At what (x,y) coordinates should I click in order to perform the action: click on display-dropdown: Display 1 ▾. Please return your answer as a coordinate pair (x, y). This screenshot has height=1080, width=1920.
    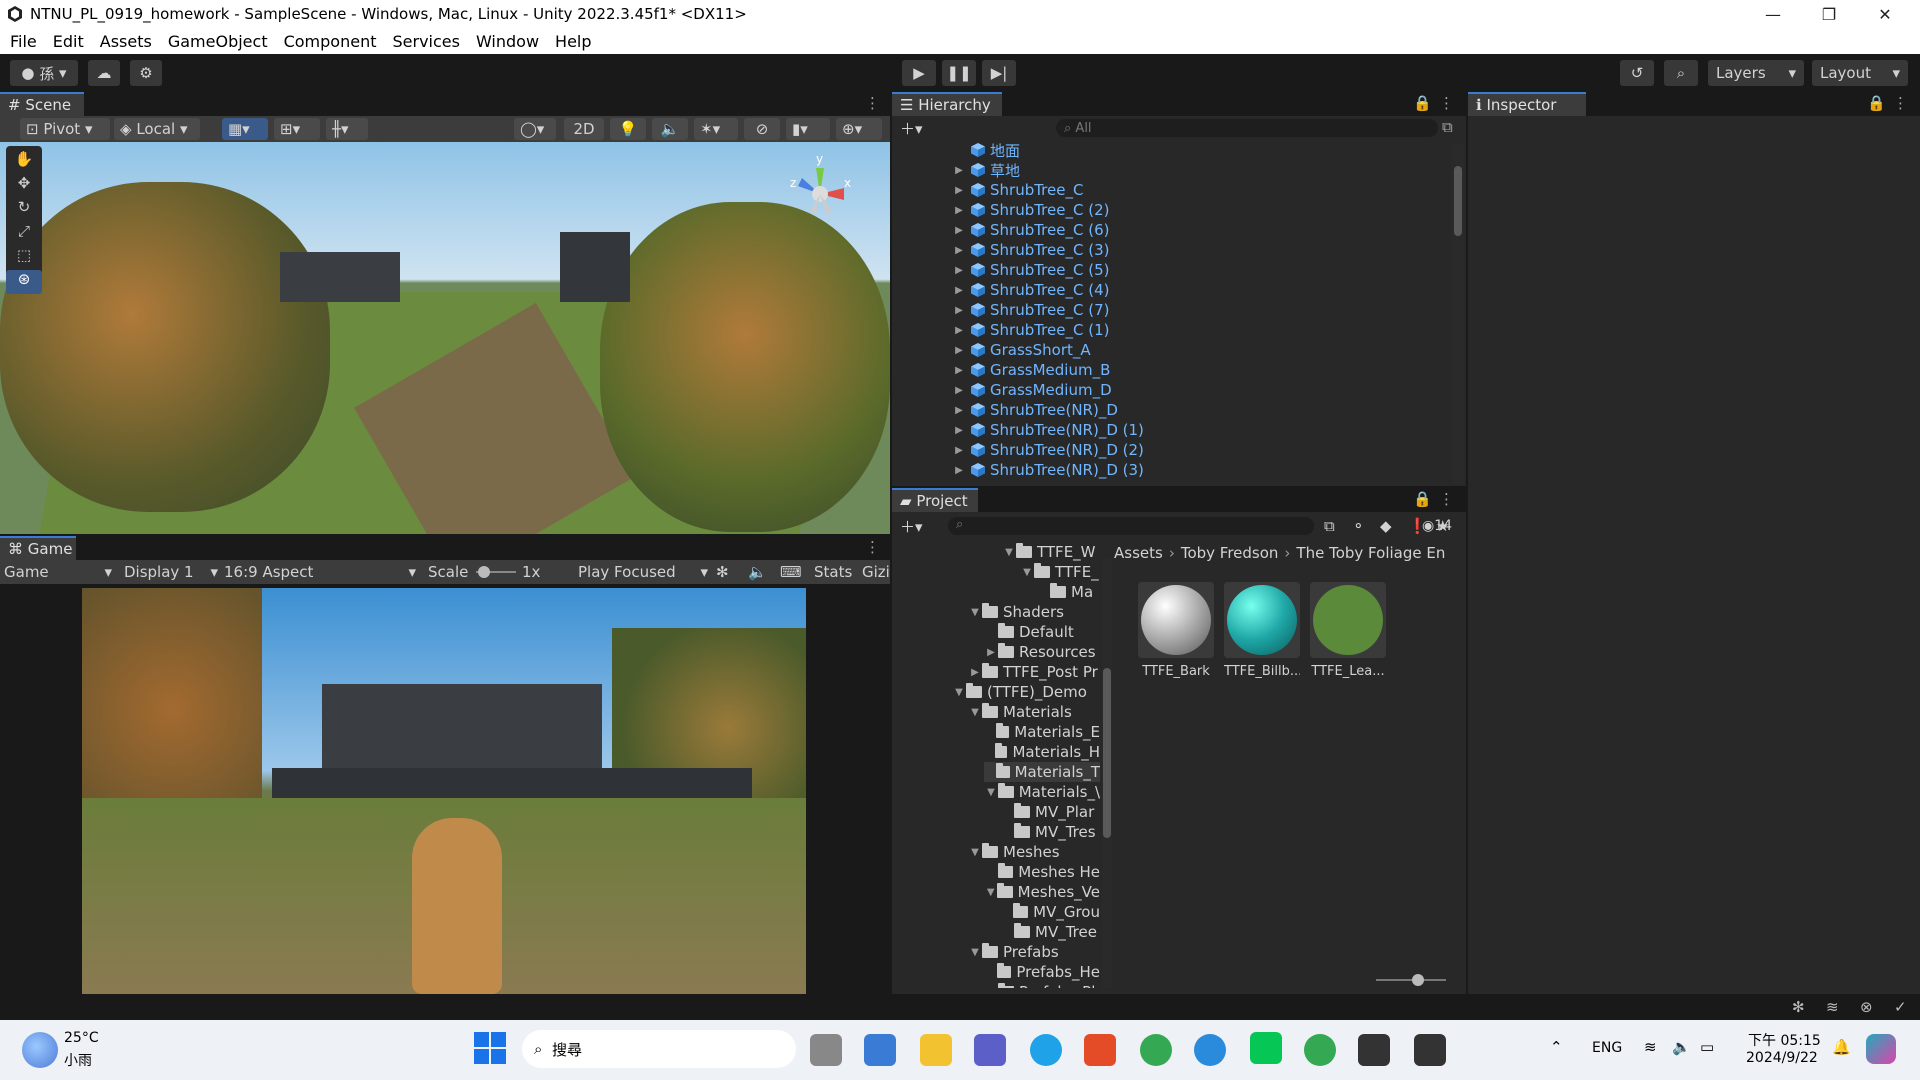
    Looking at the image, I should click on (171, 572).